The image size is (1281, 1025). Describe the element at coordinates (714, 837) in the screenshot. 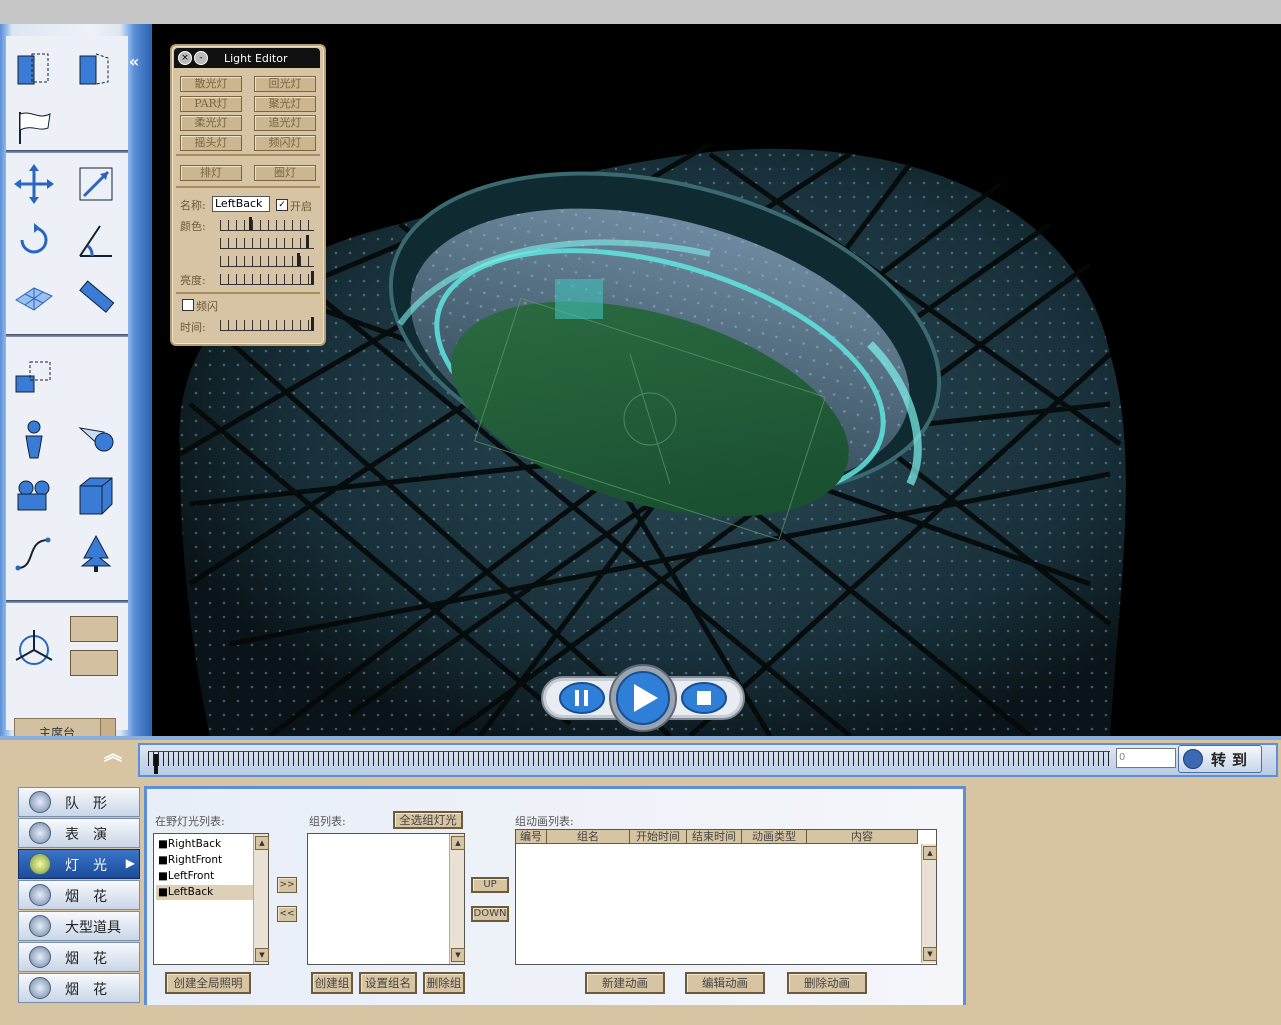

I see `column-header: 结束时间` at that location.